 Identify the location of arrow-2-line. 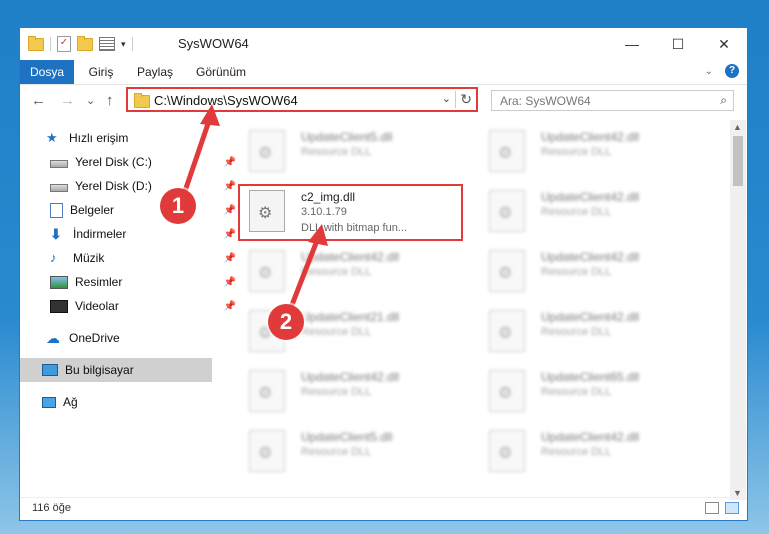
(304, 274).